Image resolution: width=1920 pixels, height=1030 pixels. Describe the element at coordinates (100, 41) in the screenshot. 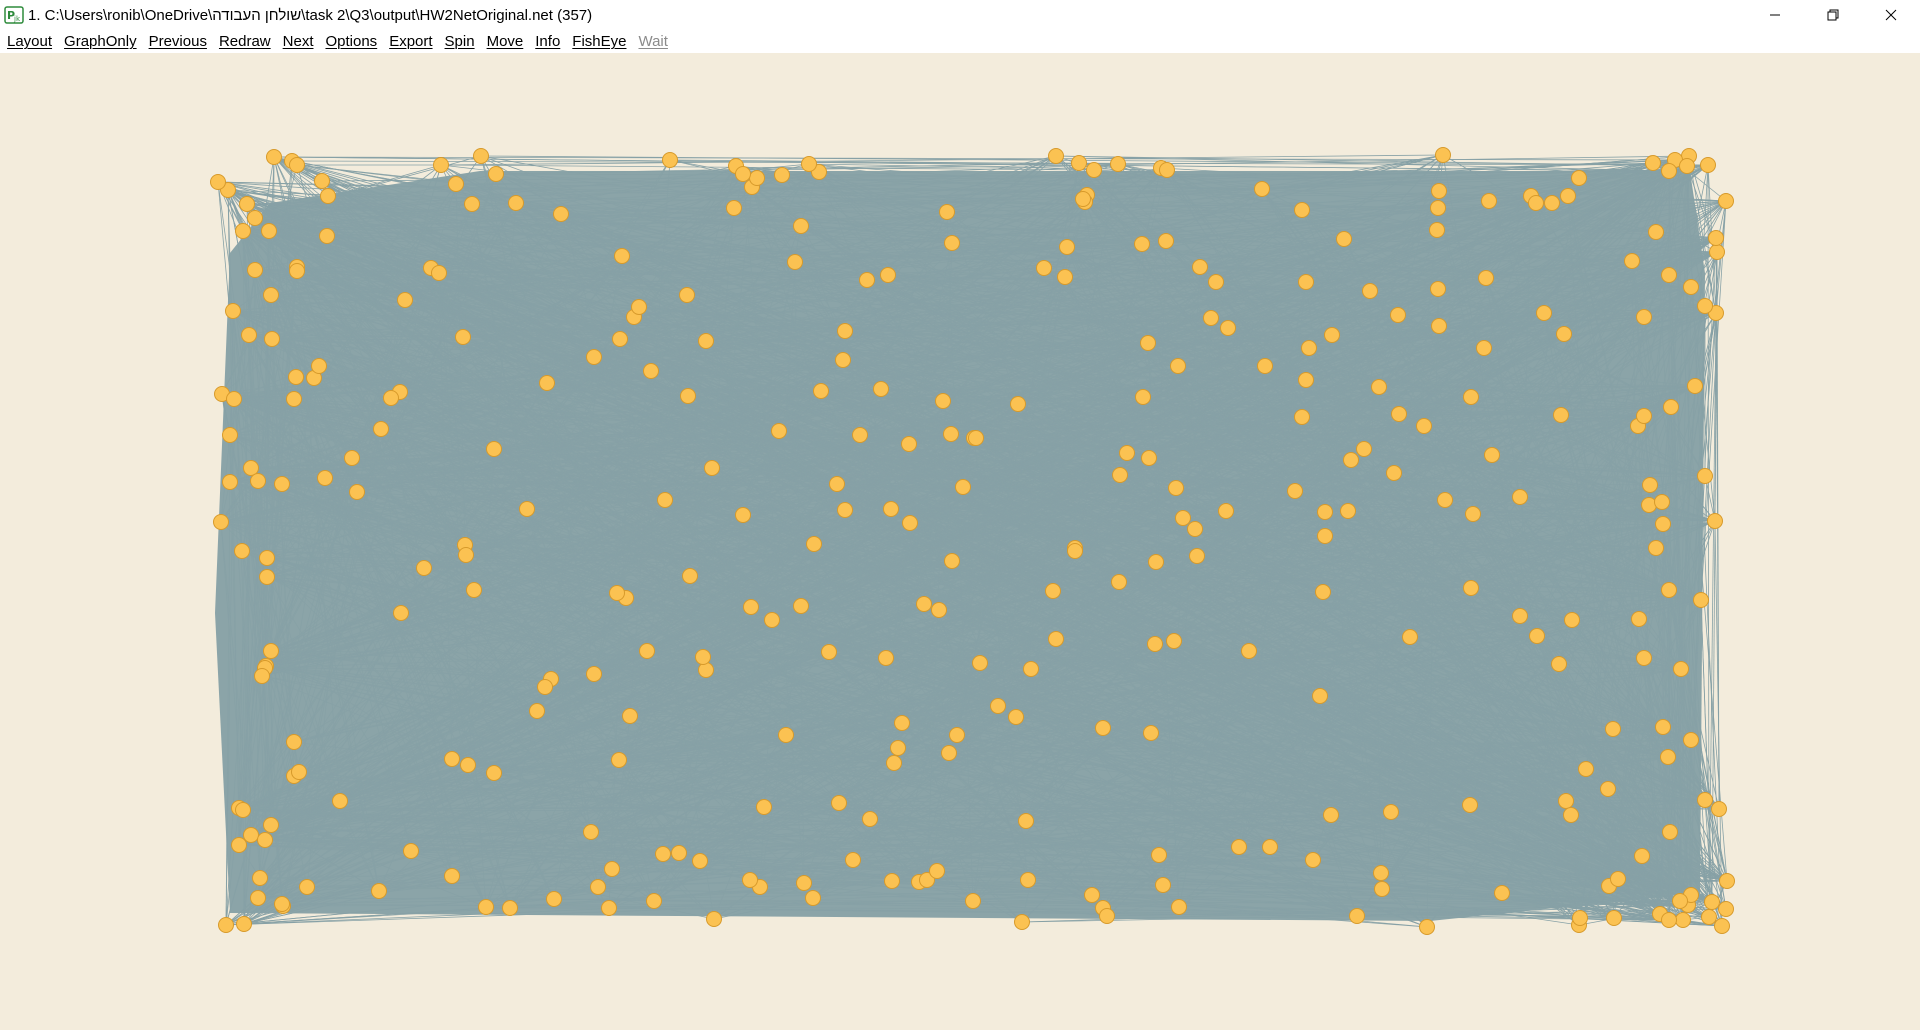

I see `menu-graphonly: GraphOnly` at that location.